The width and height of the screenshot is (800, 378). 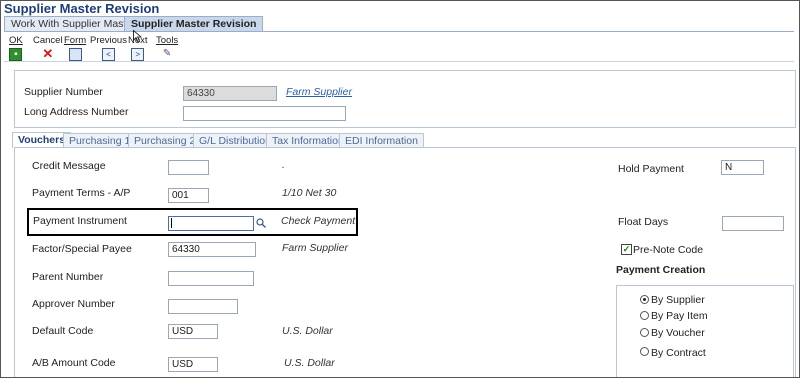 I want to click on previous-button: Previous <, so click(x=108, y=48).